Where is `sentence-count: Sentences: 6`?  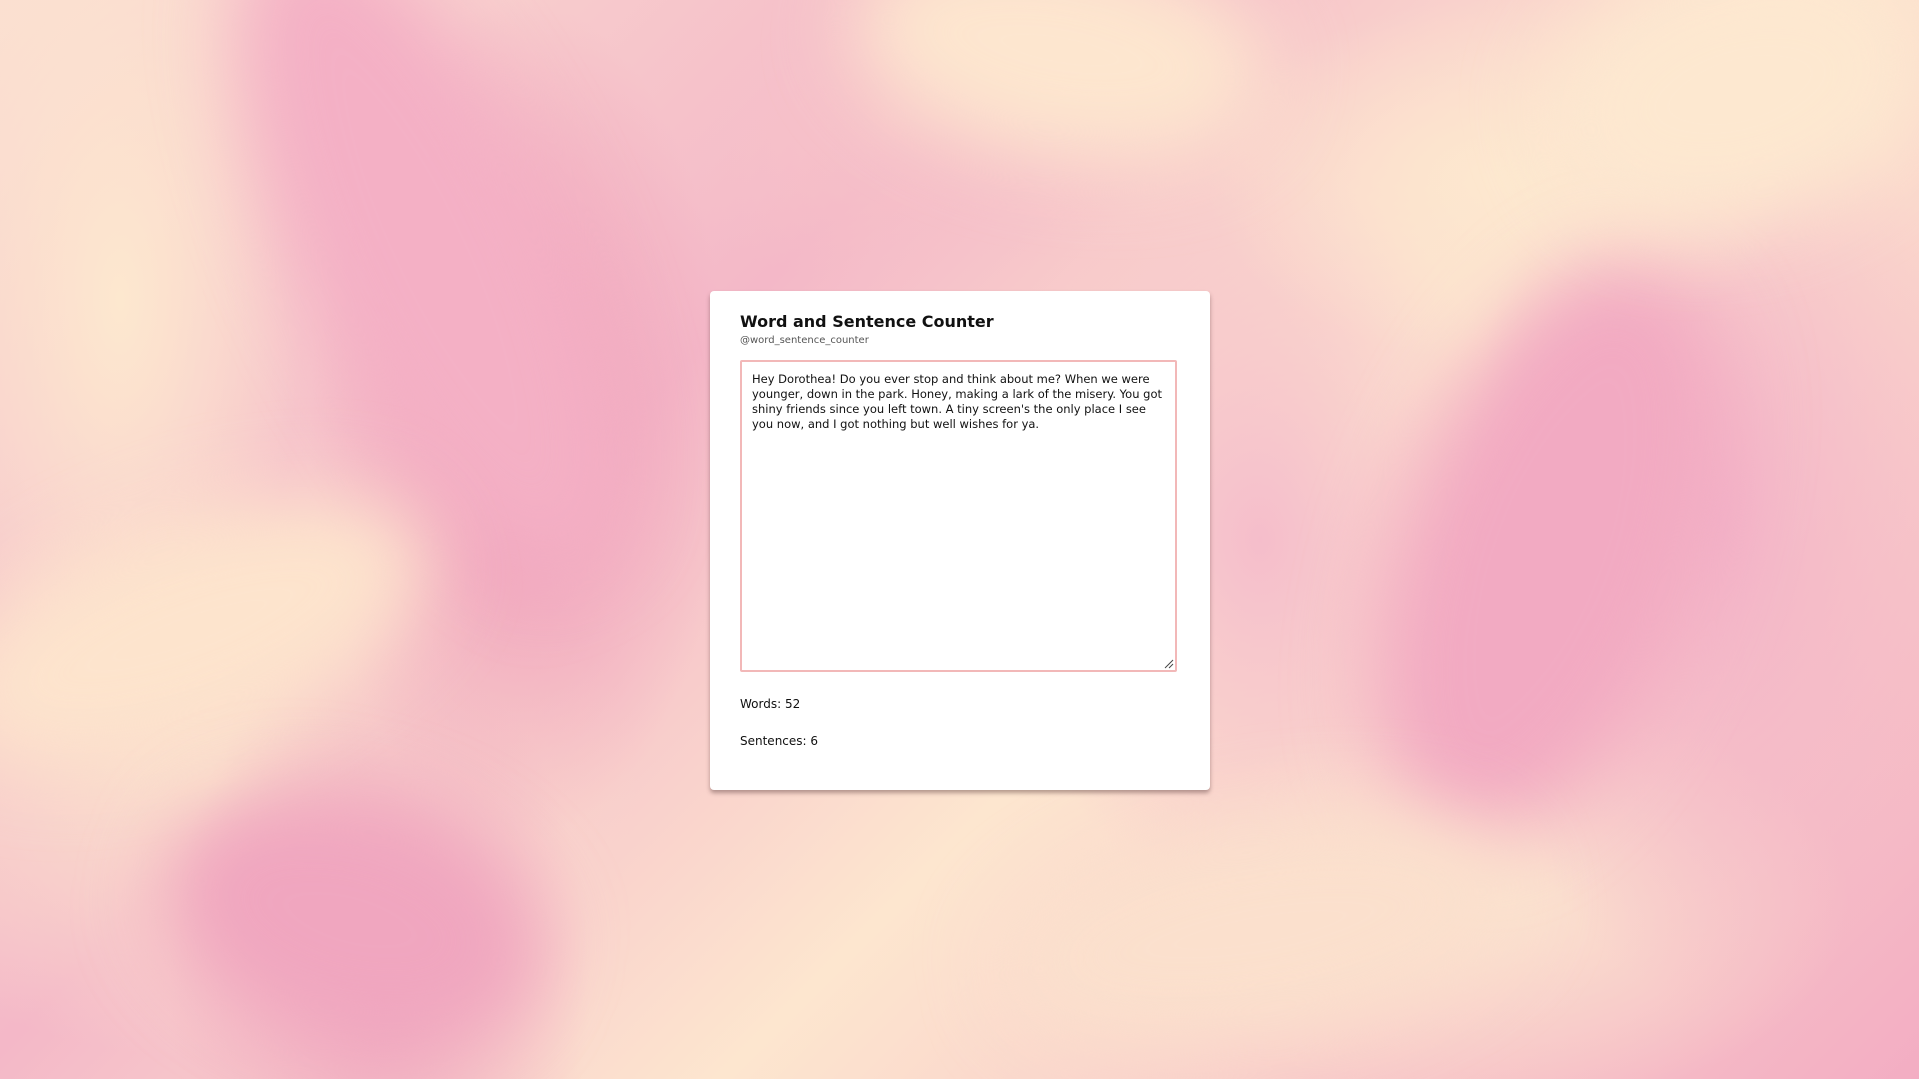
sentence-count: Sentences: 6 is located at coordinates (779, 741).